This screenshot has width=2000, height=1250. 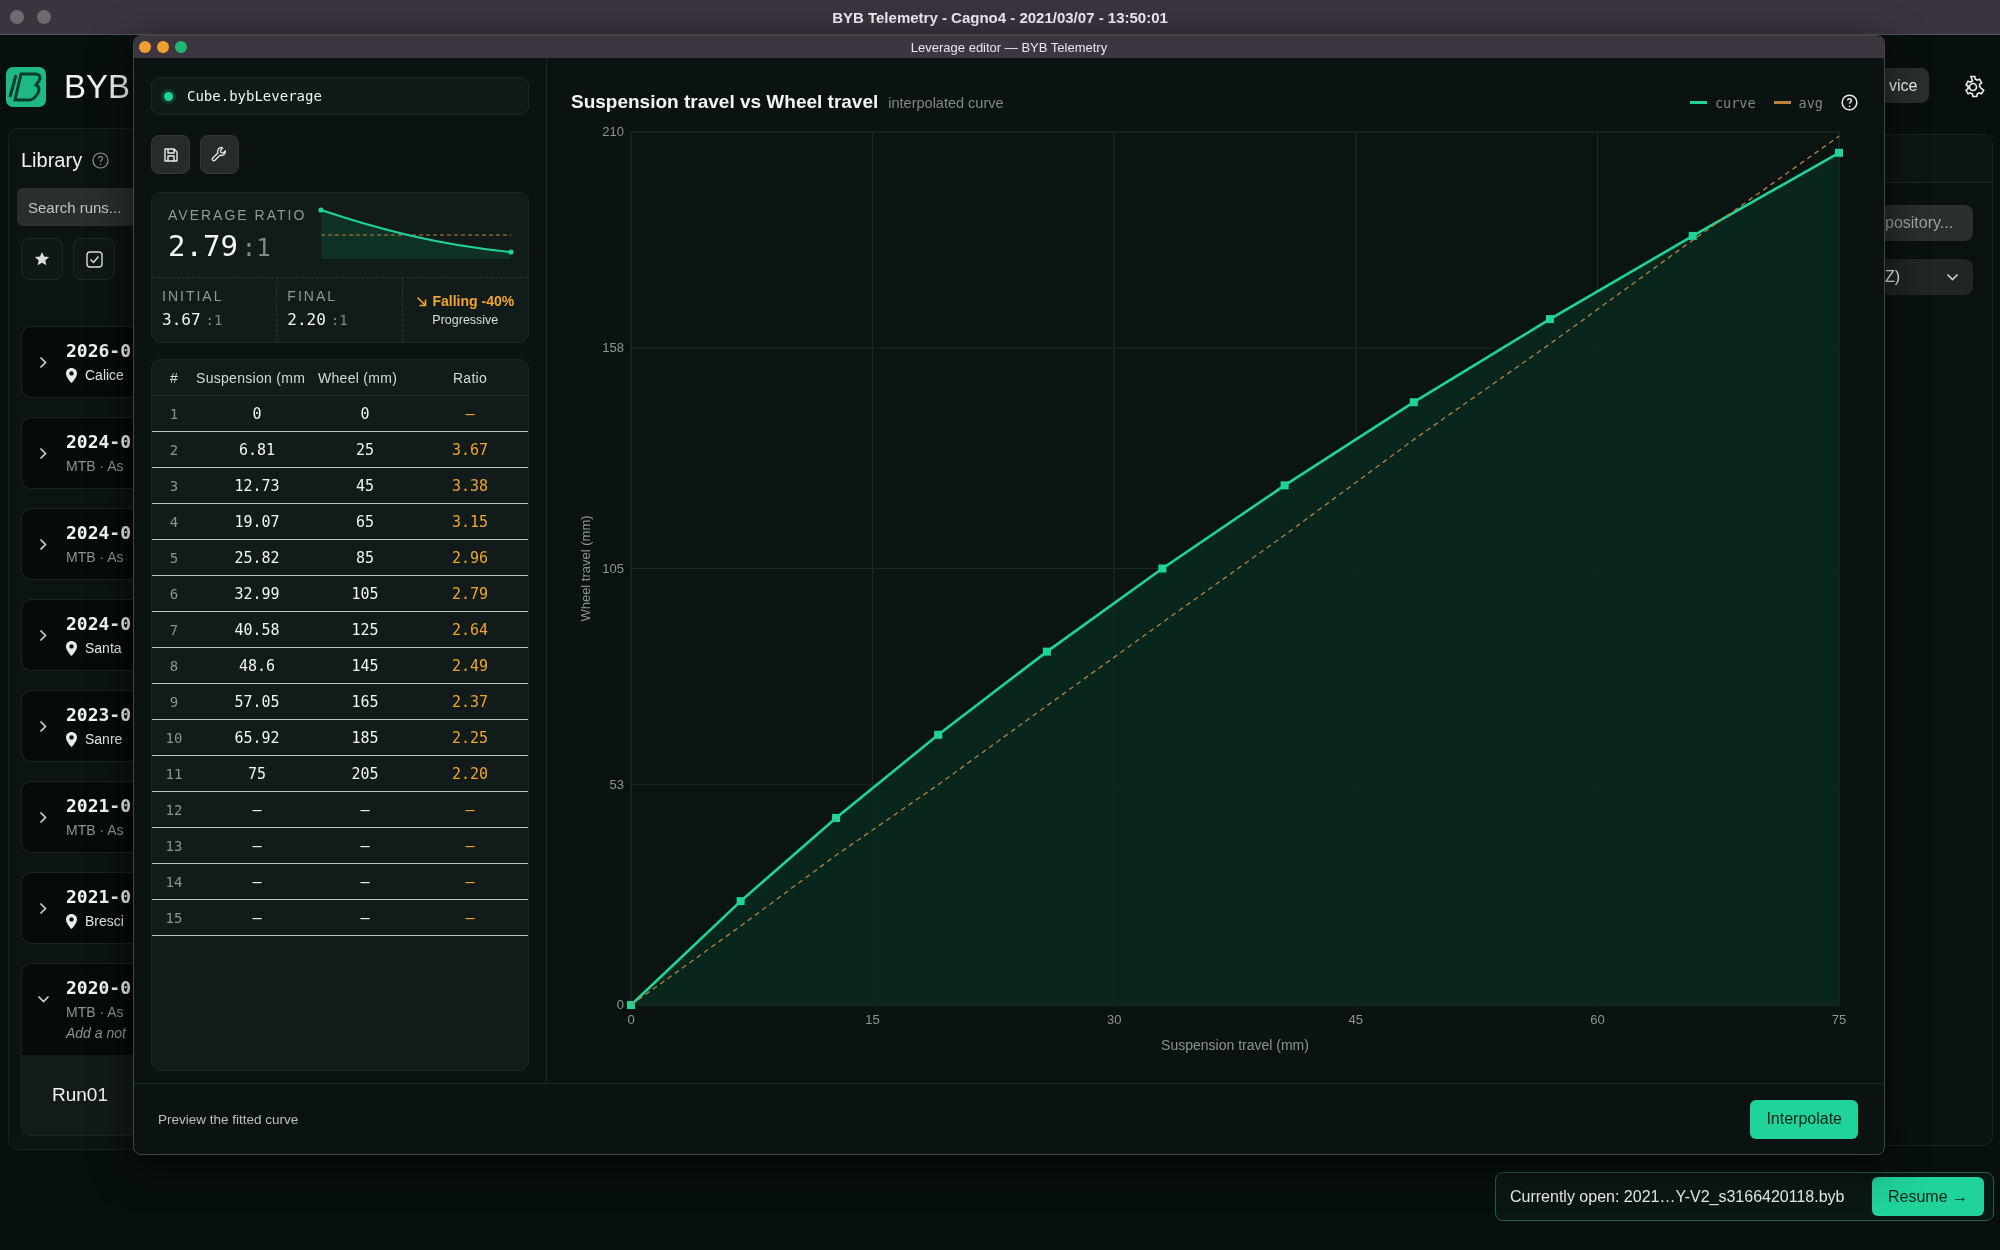 What do you see at coordinates (257, 773) in the screenshot?
I see `suspension-cell-text: 75` at bounding box center [257, 773].